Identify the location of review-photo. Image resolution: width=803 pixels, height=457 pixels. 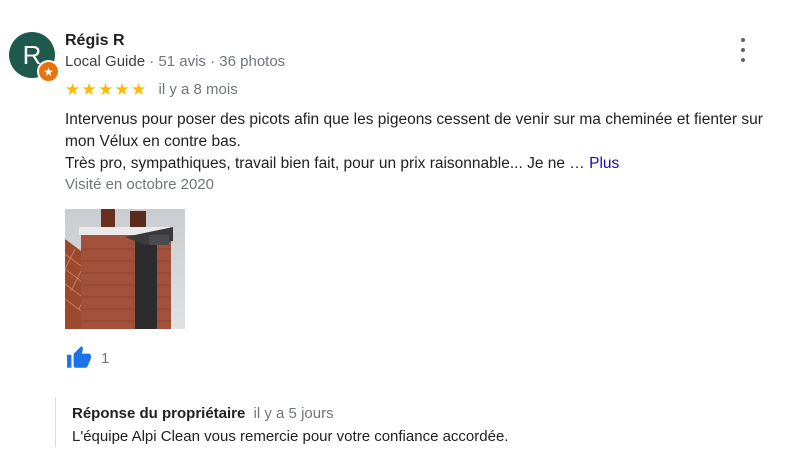
(125, 269).